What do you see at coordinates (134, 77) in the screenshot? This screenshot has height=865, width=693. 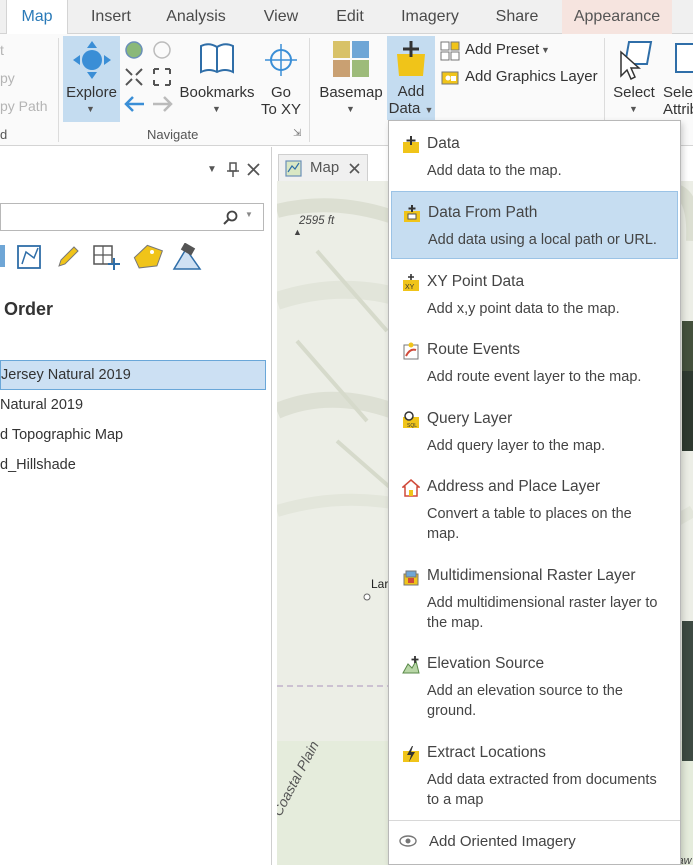 I see `zoom-in-fixed-icon` at bounding box center [134, 77].